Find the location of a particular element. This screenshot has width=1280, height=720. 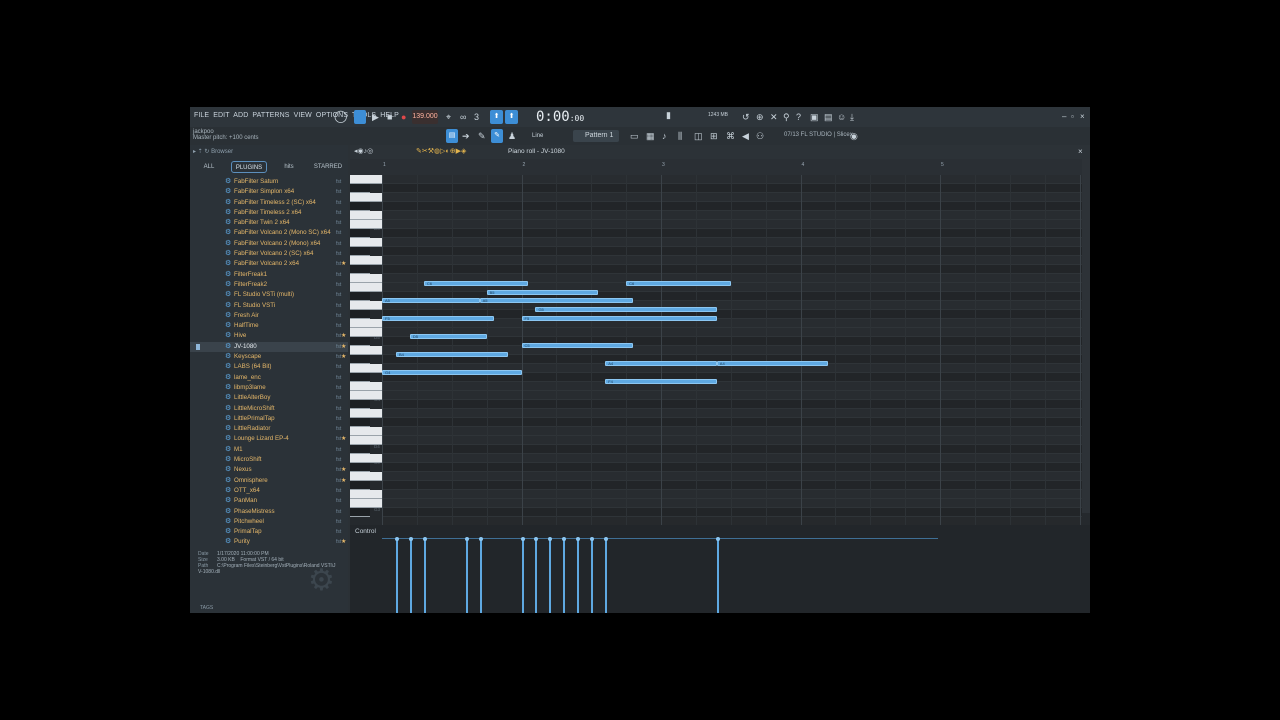

plugin-item: ⚙ FabFilter Volcano 2 (Mono SC) x64 fst is located at coordinates (269, 233).